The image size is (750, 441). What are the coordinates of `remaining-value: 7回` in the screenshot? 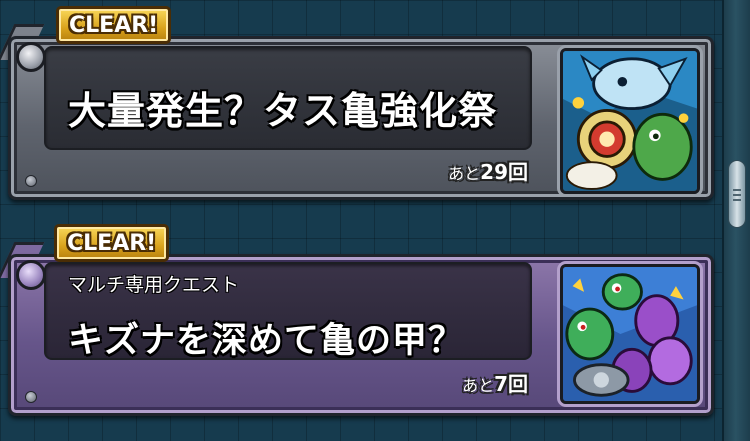 It's located at (511, 384).